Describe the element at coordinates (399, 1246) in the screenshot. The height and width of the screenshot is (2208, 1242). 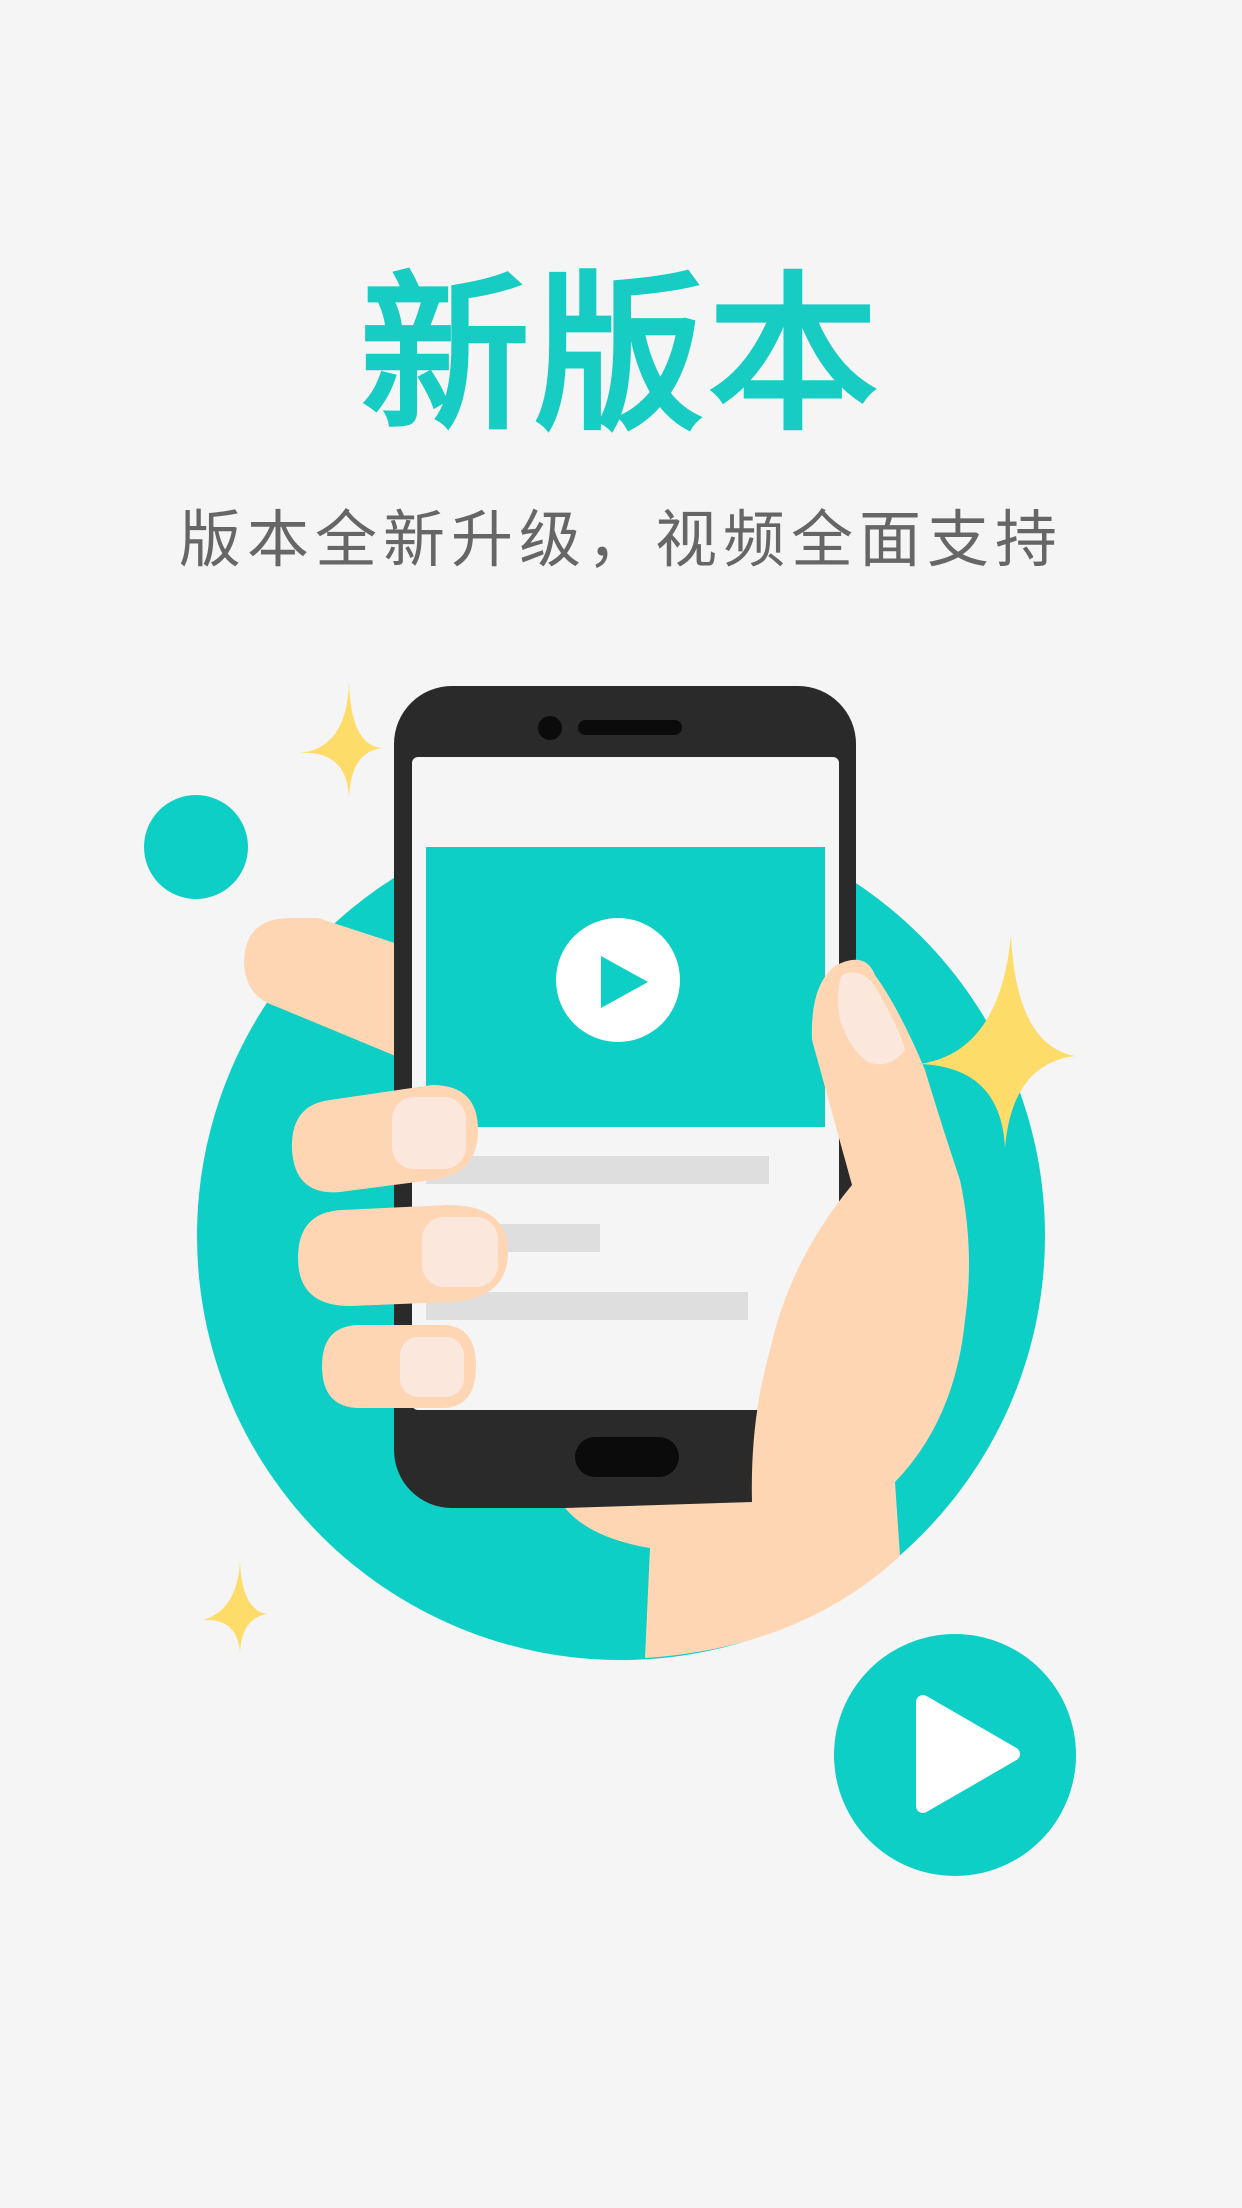
I see `hand-fingers` at that location.